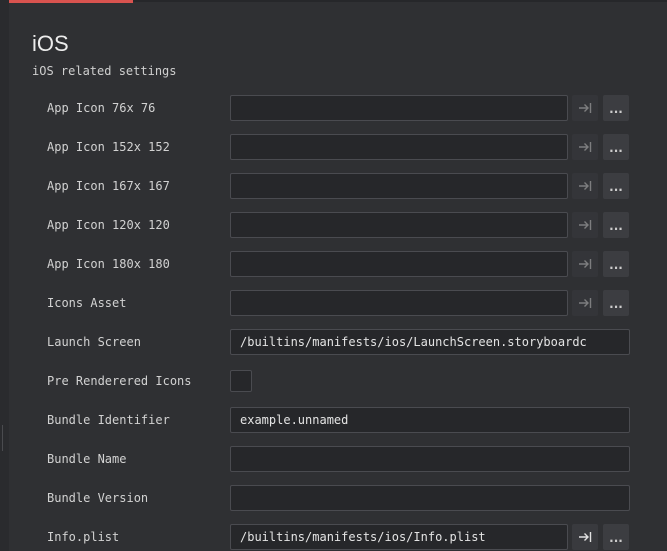 This screenshot has width=667, height=551. I want to click on active-tab-indicator, so click(71, 1).